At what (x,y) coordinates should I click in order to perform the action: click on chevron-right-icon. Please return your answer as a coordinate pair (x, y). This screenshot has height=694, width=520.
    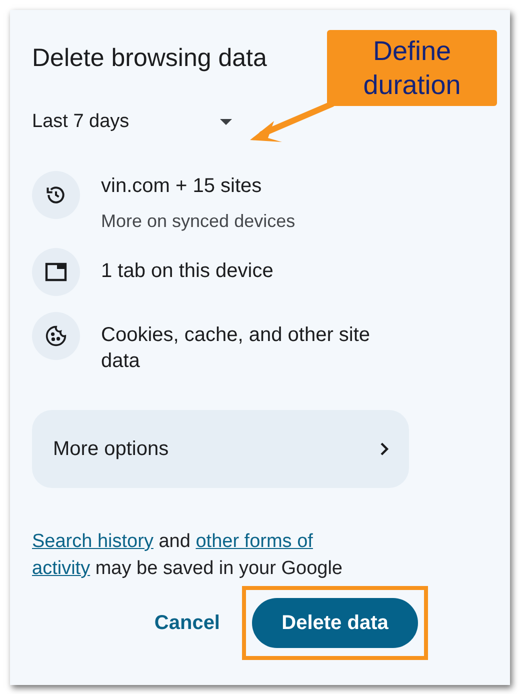
    Looking at the image, I should click on (384, 449).